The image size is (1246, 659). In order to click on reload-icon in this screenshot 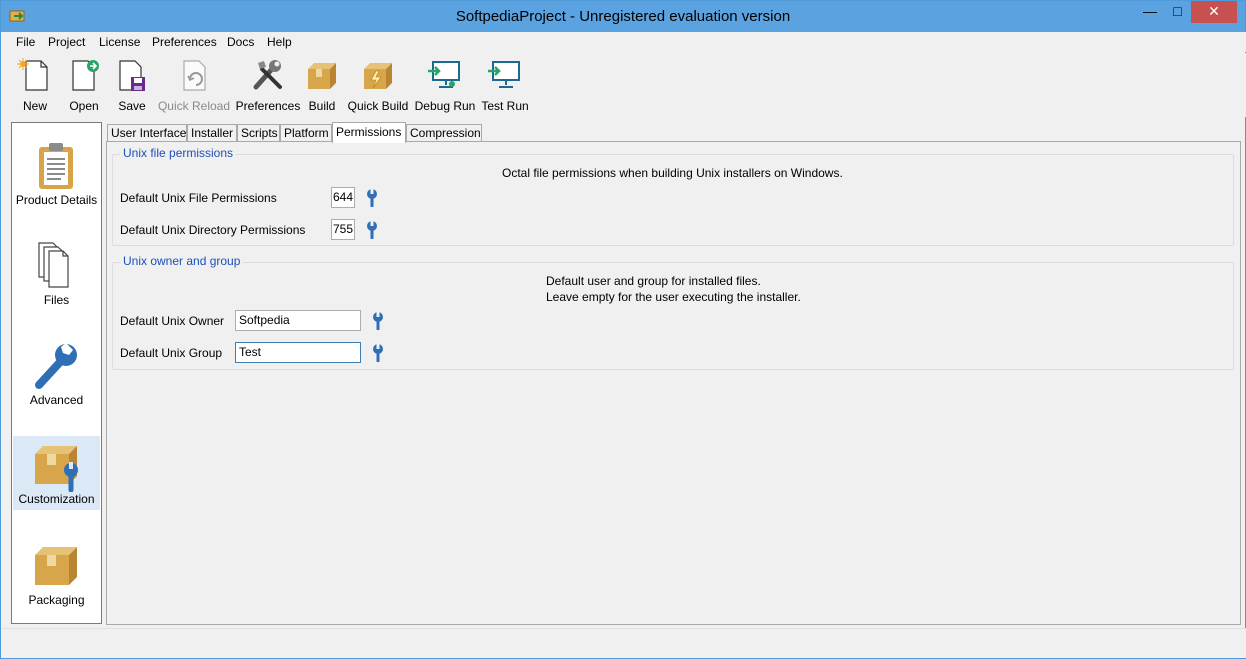, I will do `click(194, 75)`.